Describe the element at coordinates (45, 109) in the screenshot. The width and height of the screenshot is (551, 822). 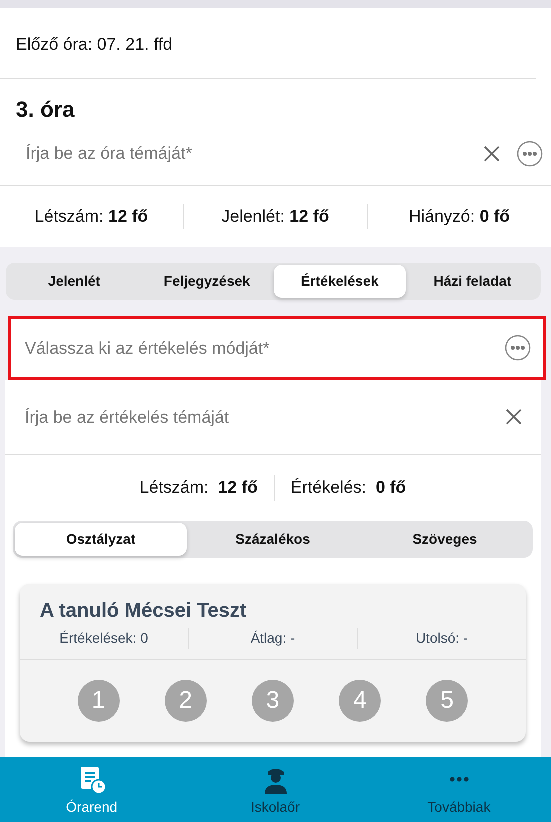
I see `lesson-title: 3. óra` at that location.